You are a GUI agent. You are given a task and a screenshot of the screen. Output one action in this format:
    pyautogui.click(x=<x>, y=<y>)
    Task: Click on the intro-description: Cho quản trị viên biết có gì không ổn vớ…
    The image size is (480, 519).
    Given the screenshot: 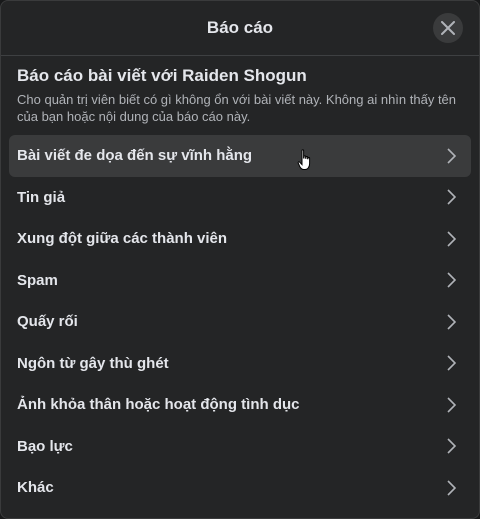 What is the action you would take?
    pyautogui.click(x=237, y=108)
    